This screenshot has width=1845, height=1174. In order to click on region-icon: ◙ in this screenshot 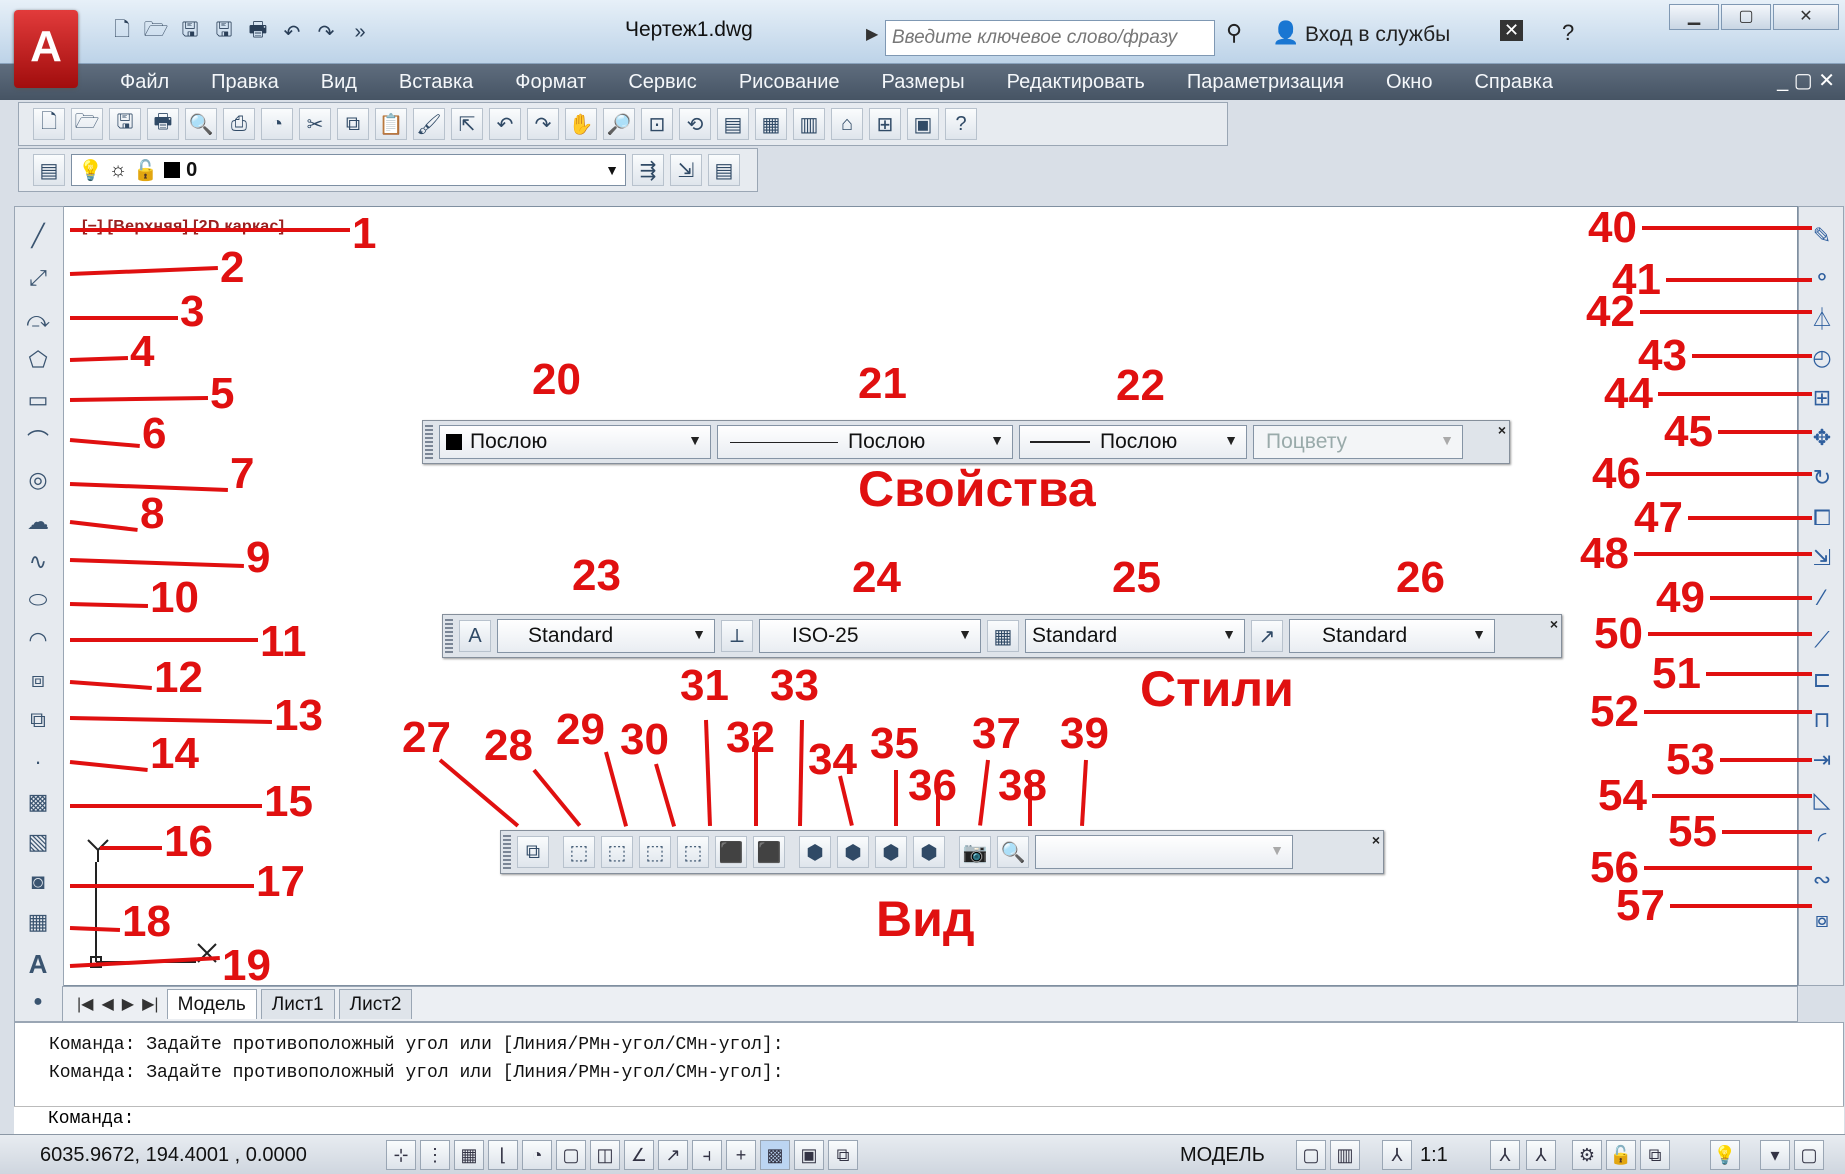, I will do `click(38, 882)`.